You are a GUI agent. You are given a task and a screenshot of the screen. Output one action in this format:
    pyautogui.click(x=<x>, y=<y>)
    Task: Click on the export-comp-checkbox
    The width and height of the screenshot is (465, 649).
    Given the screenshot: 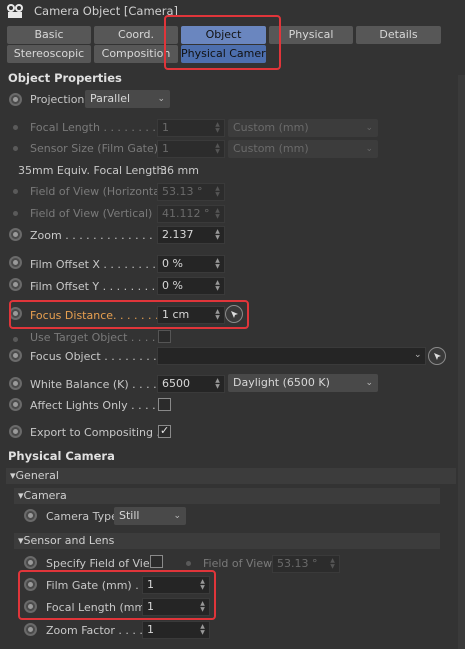 What is the action you would take?
    pyautogui.click(x=164, y=431)
    